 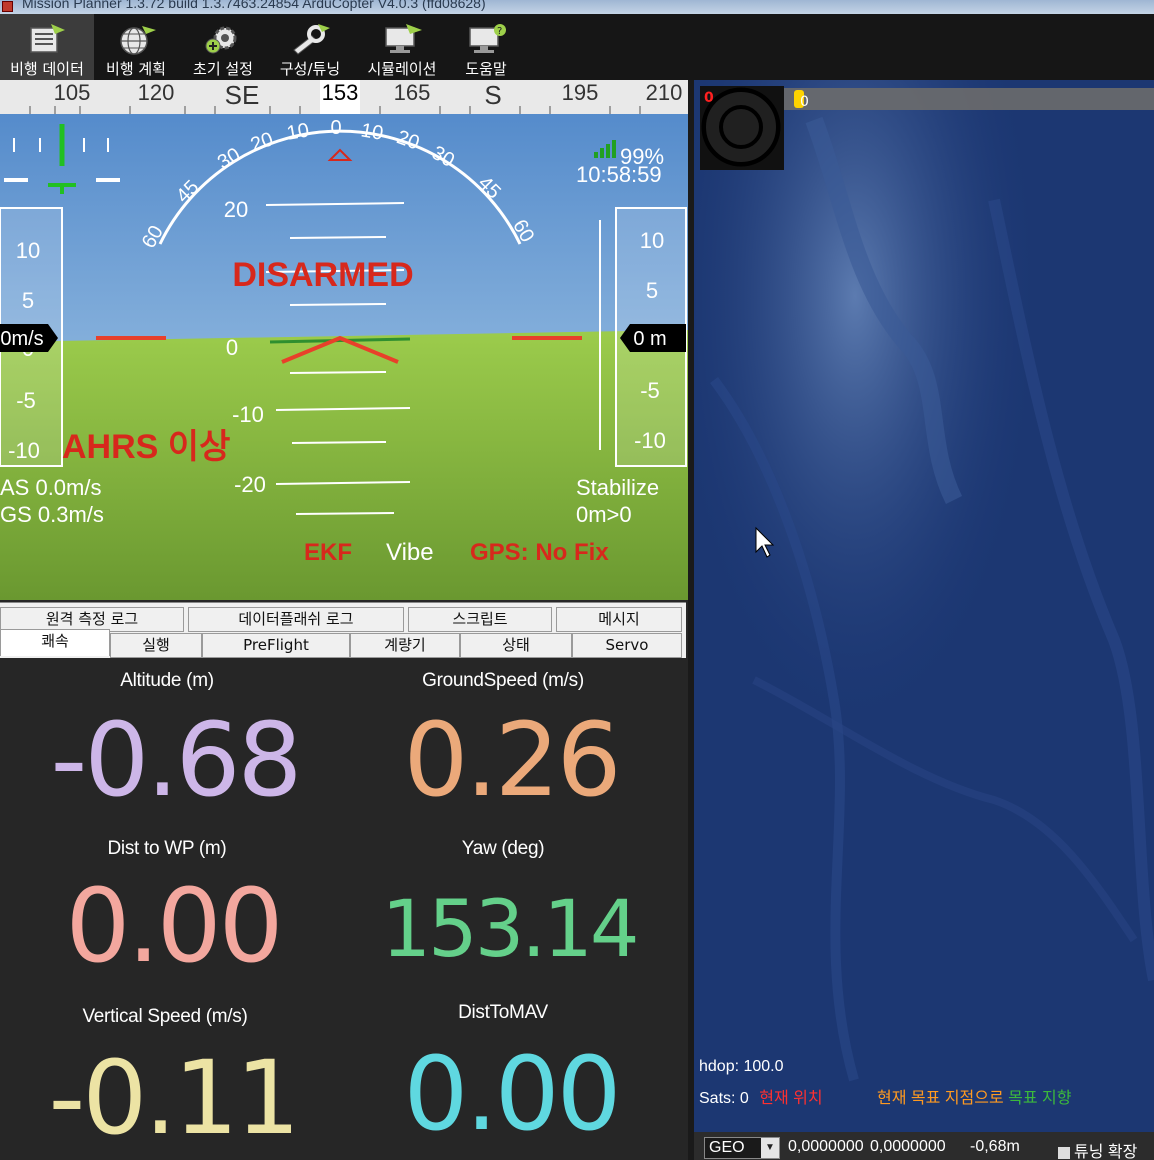 What do you see at coordinates (242, 95) in the screenshot?
I see `heading-tick-label: SE` at bounding box center [242, 95].